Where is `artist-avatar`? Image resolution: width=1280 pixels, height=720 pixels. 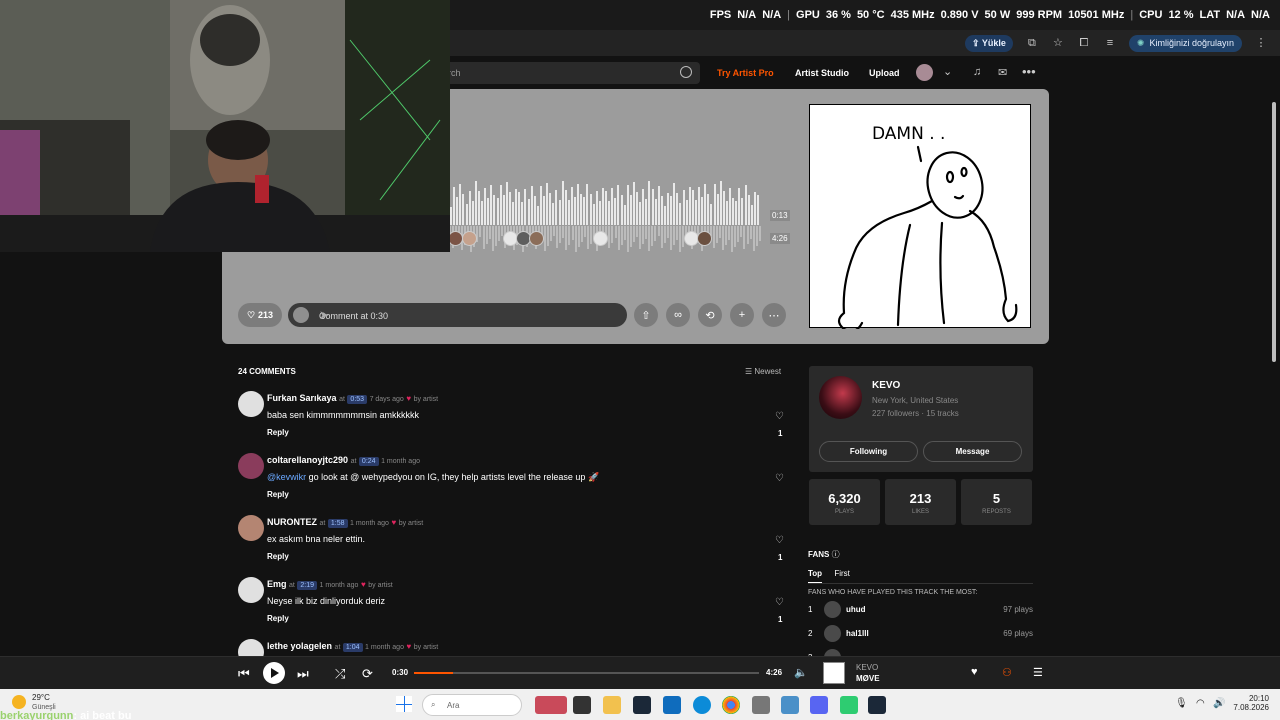 artist-avatar is located at coordinates (840, 397).